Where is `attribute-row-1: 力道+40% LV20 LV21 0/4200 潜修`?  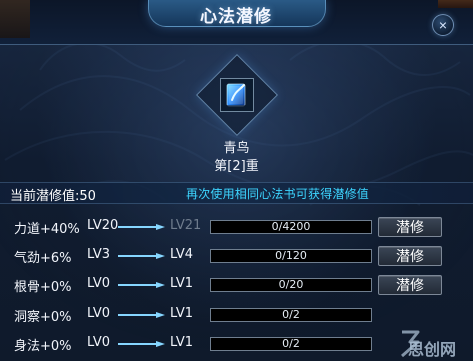
attribute-row-1: 力道+40% LV20 LV21 0/4200 潜修 is located at coordinates (236, 227).